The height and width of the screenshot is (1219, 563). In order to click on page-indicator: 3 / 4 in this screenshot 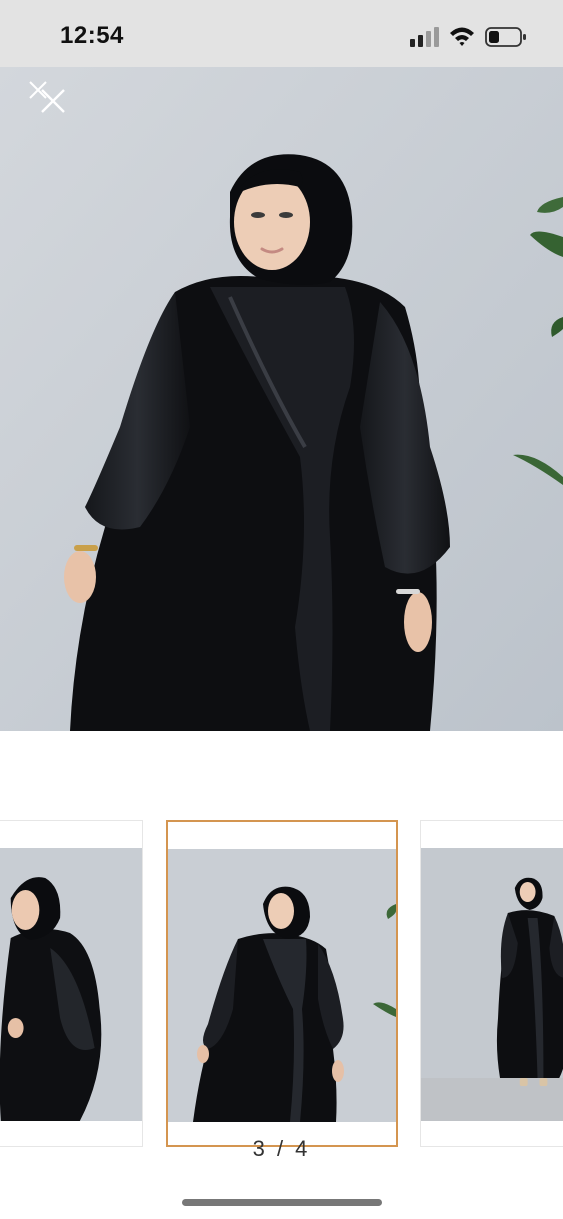, I will do `click(281, 1148)`.